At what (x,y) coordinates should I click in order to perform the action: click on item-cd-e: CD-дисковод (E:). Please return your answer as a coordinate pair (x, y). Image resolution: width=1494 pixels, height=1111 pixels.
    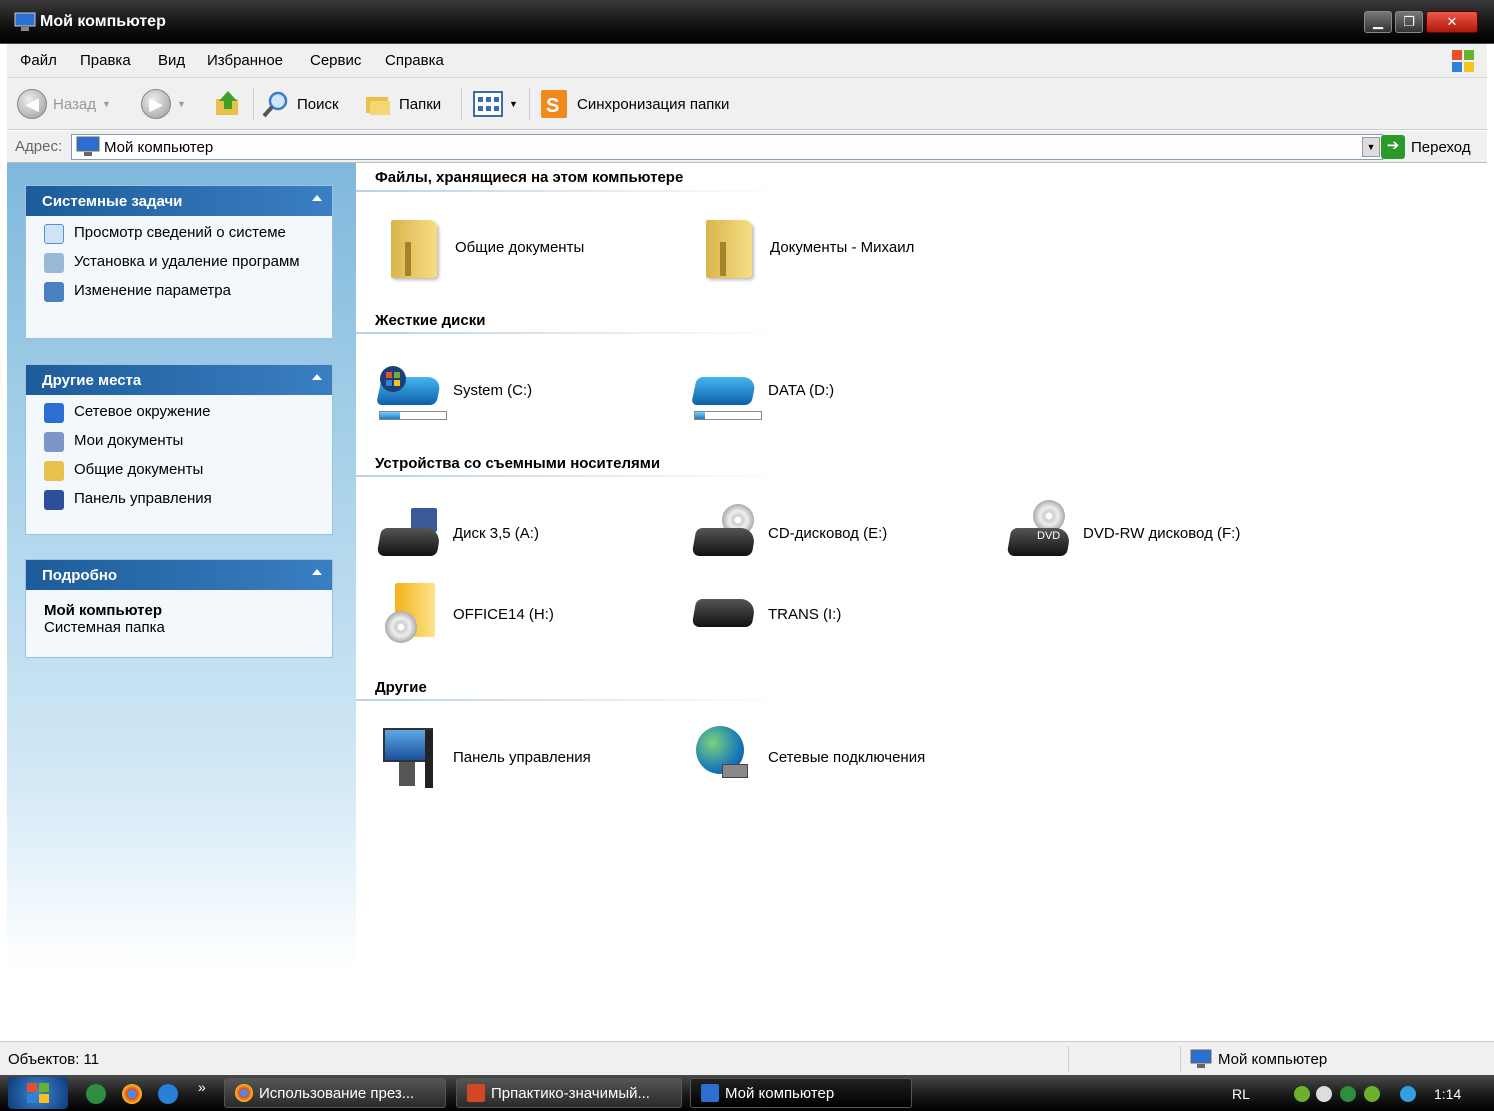
    Looking at the image, I should click on (789, 533).